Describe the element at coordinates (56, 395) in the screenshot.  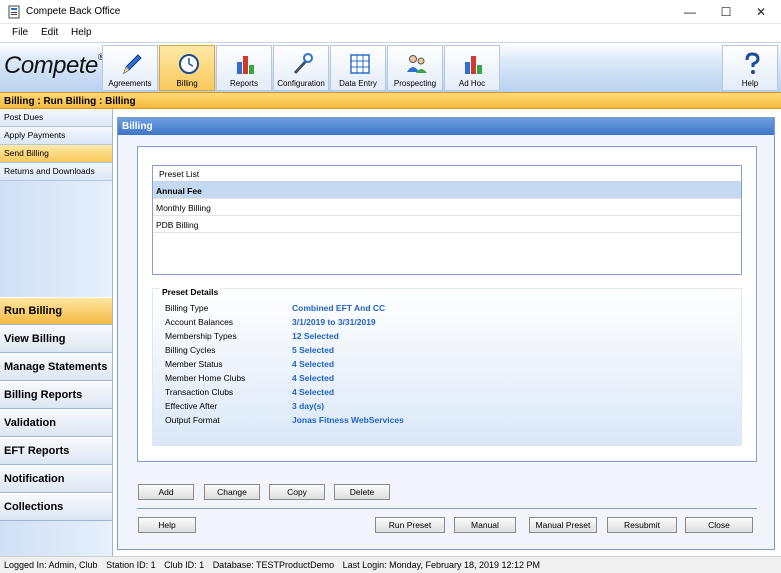
I see `nav-billing-reports: Billing Reports` at that location.